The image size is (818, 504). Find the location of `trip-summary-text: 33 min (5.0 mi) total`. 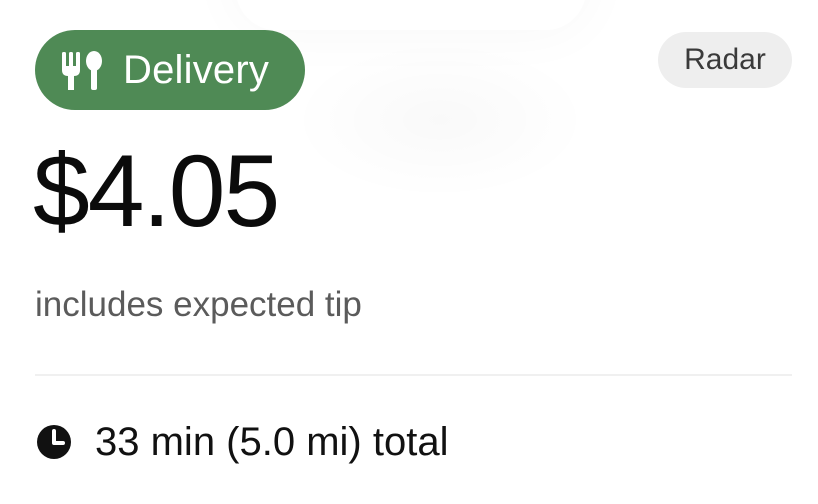

trip-summary-text: 33 min (5.0 mi) total is located at coordinates (272, 442).